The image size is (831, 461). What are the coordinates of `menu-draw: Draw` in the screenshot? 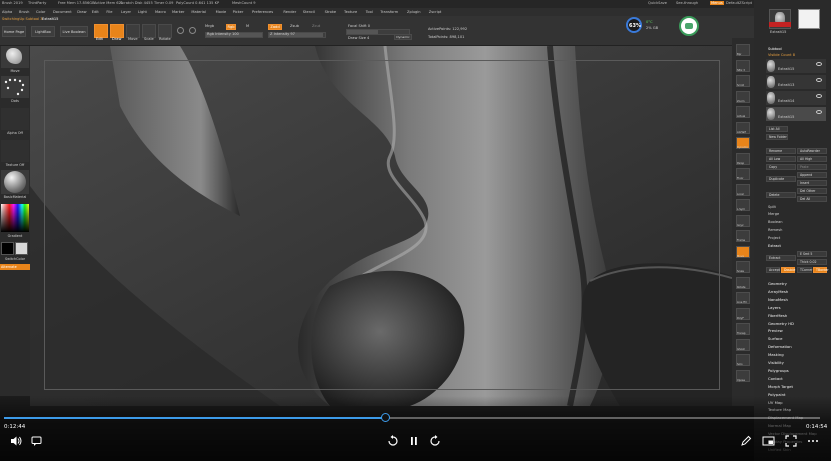 It's located at (81, 12).